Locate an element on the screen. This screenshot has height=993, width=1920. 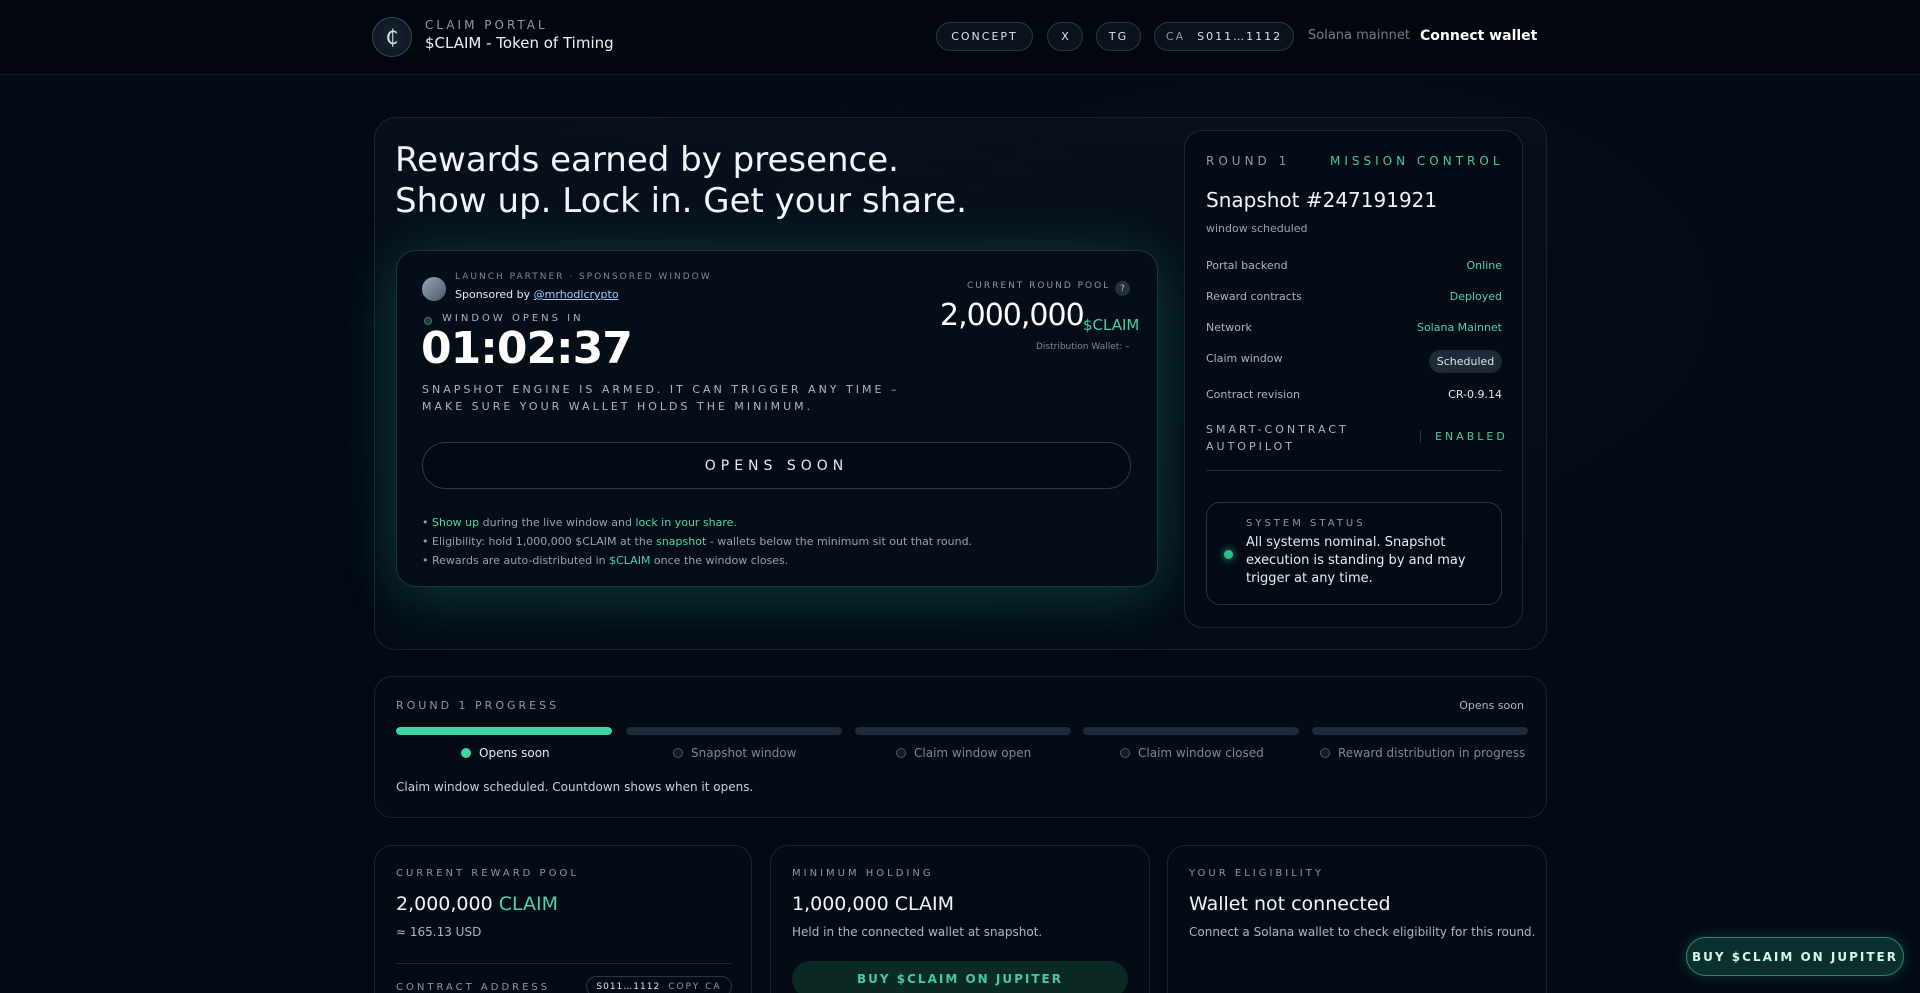
ca-chip-value: S011…1112 is located at coordinates (628, 986).